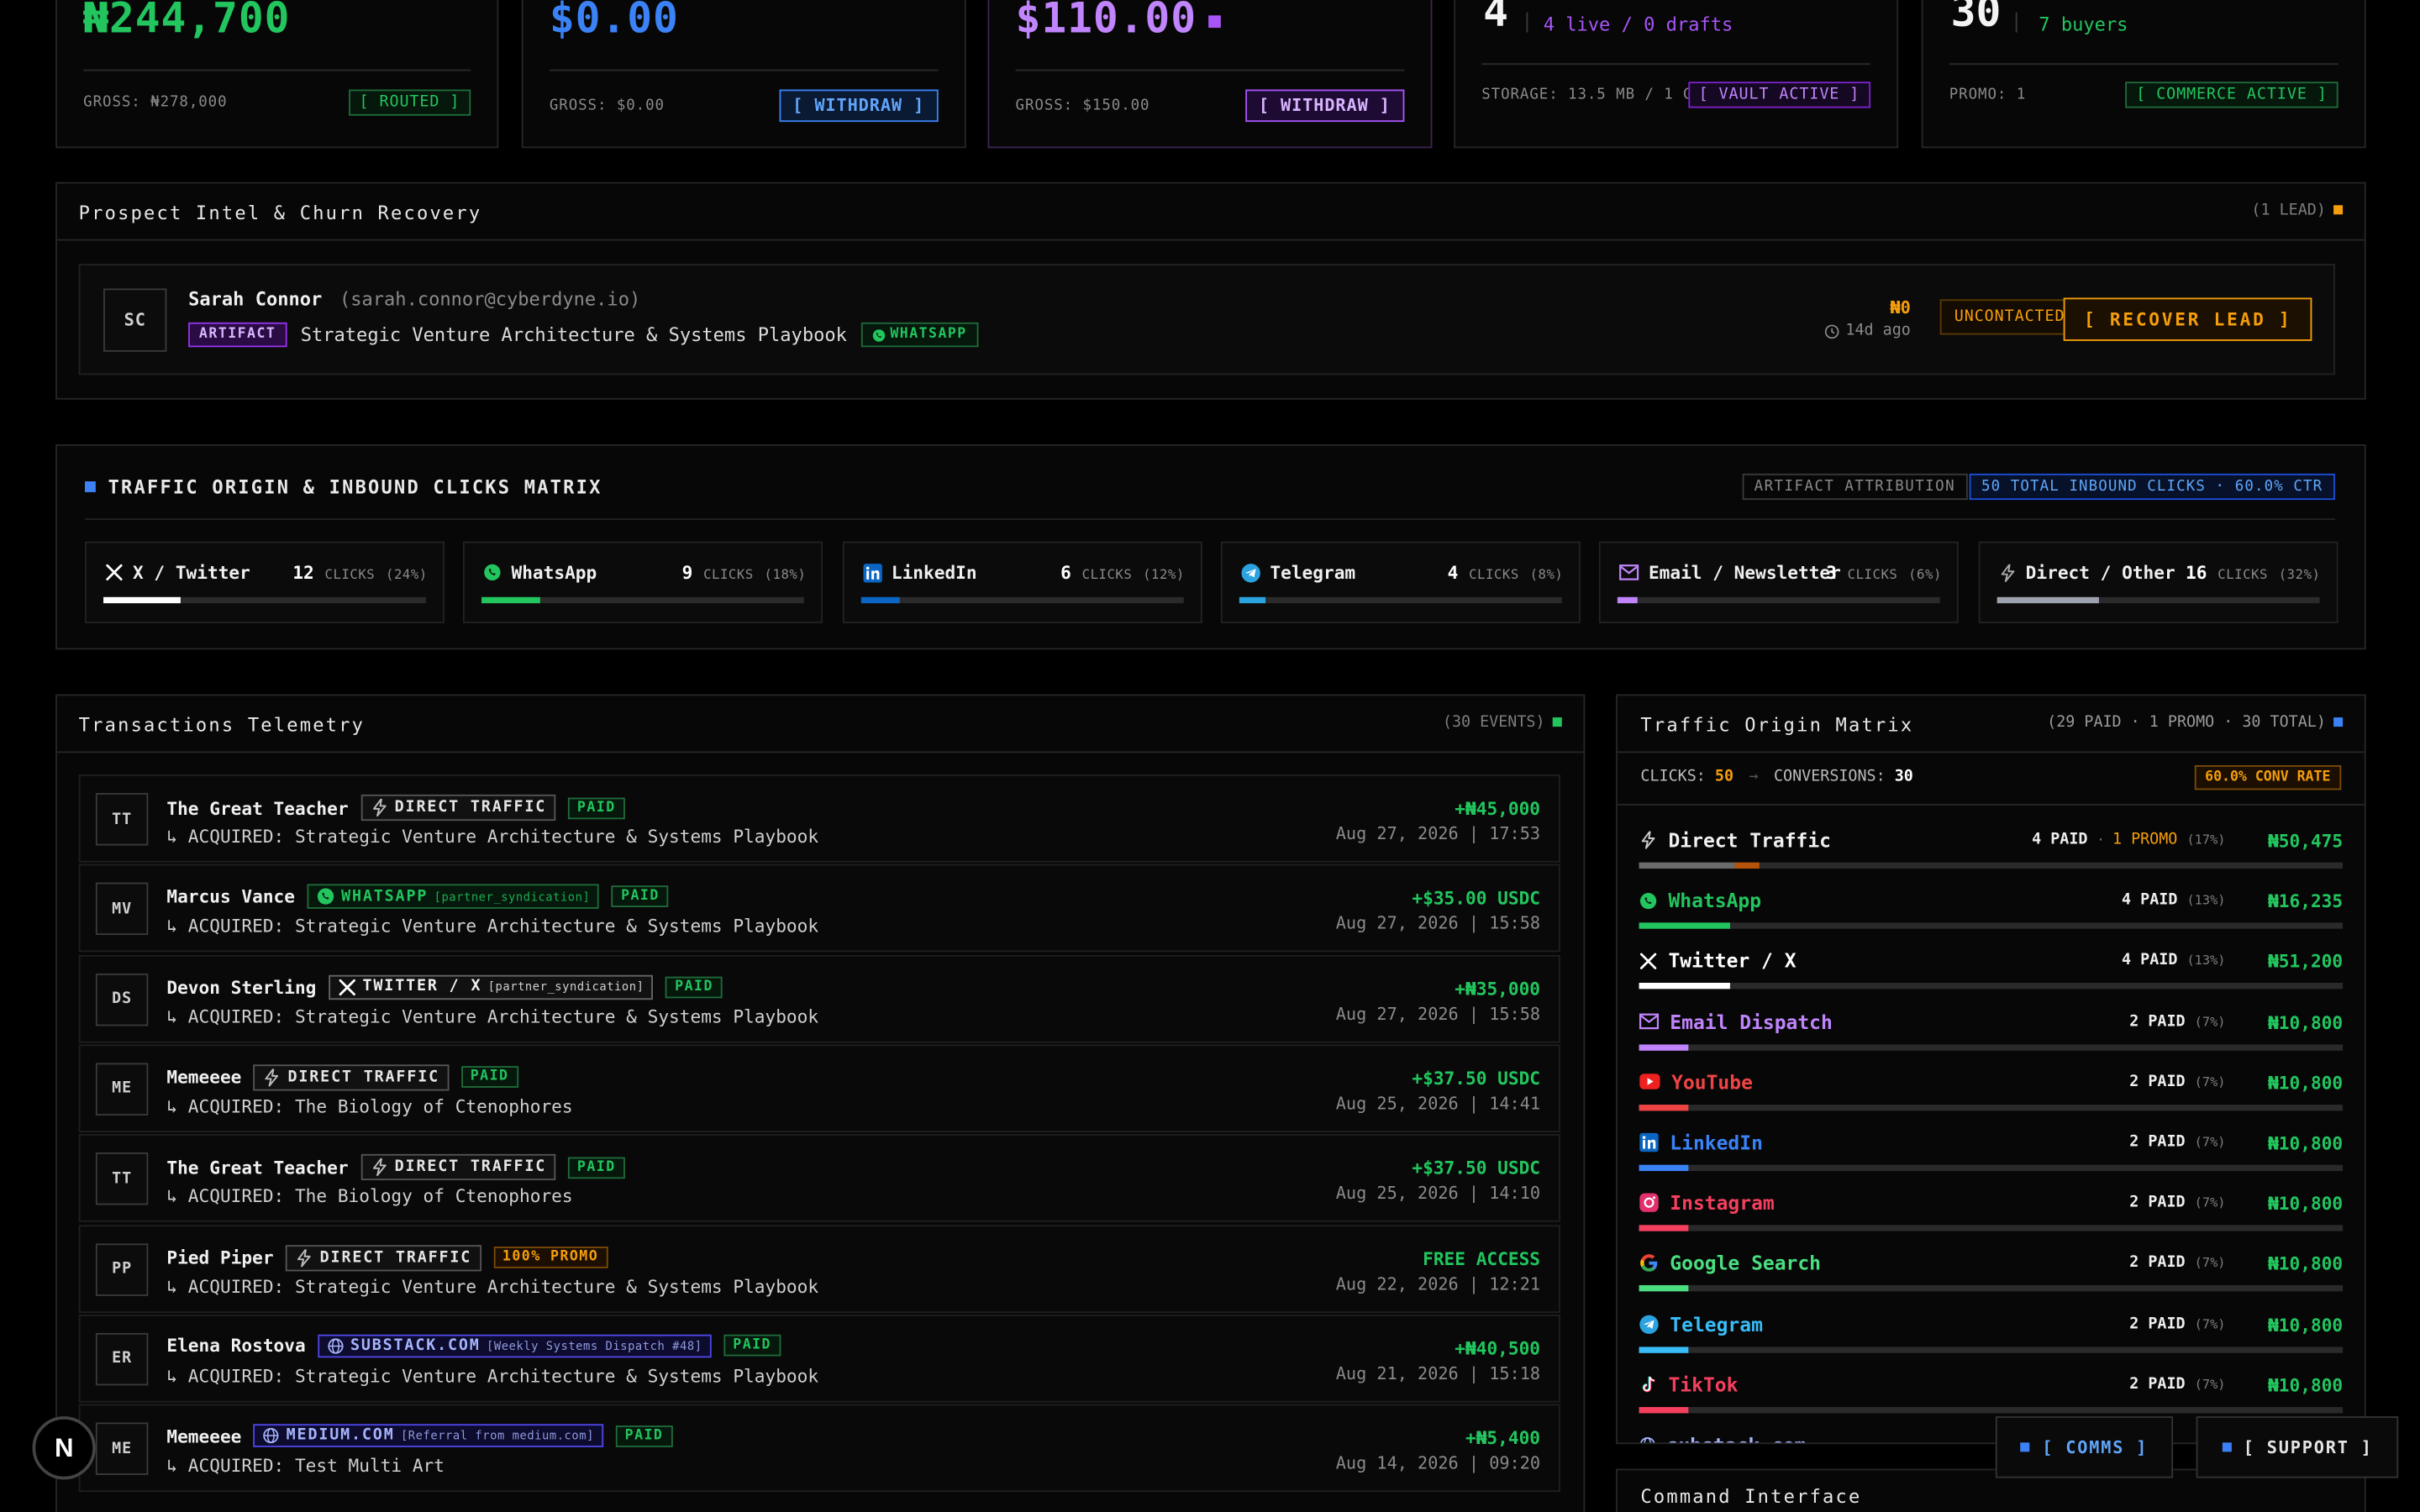 The height and width of the screenshot is (1512, 2420). Describe the element at coordinates (187, 22) in the screenshot. I see `stat-value: ₦244,700` at that location.